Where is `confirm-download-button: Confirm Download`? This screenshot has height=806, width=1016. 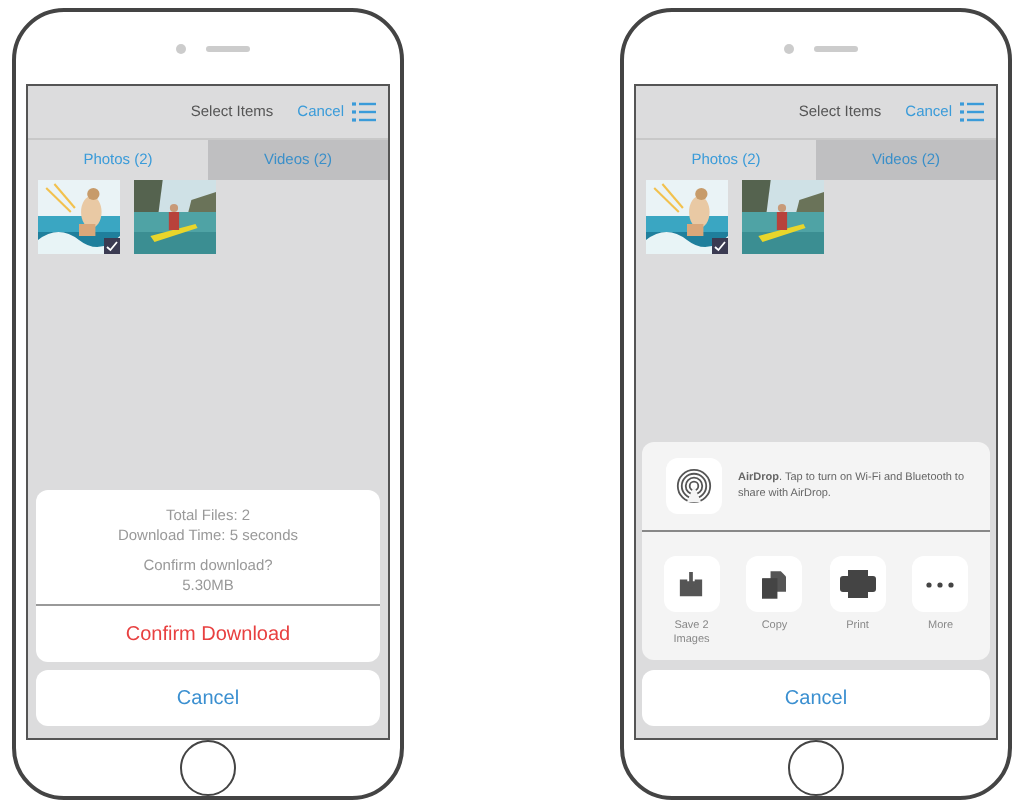 confirm-download-button: Confirm Download is located at coordinates (208, 634).